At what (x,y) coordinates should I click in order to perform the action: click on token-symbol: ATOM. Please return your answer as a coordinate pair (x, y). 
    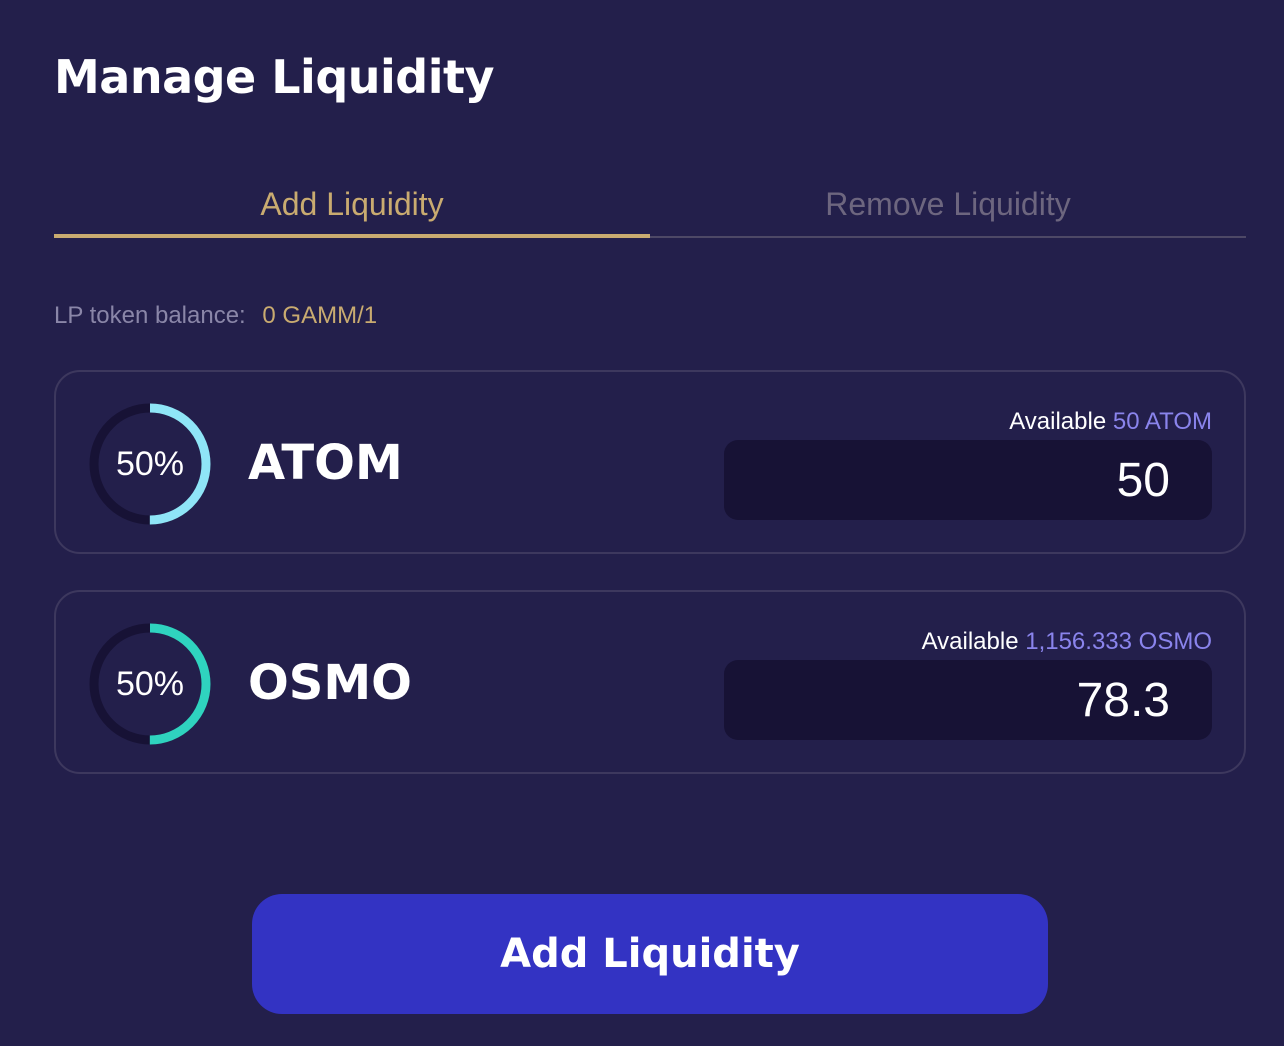
    Looking at the image, I should click on (325, 463).